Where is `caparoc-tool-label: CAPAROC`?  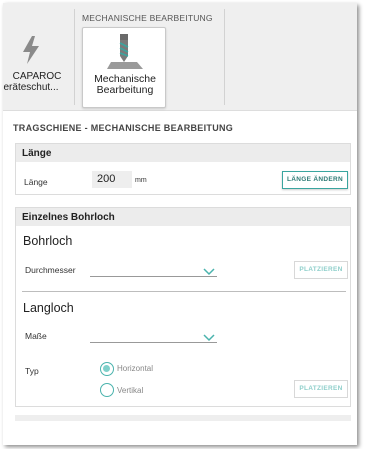 caparoc-tool-label: CAPAROC is located at coordinates (37, 76).